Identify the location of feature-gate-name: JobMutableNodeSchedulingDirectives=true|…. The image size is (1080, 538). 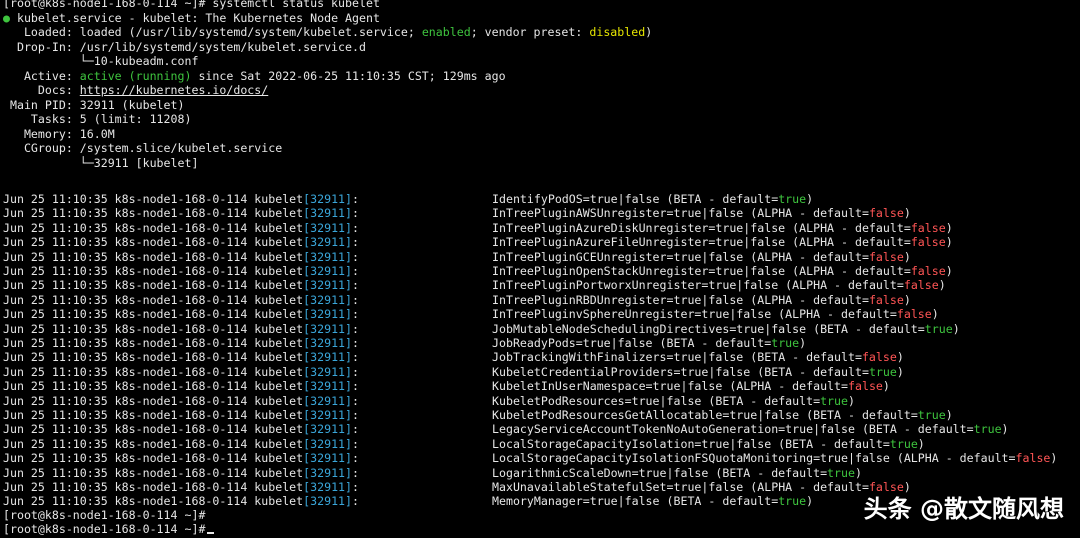
(656, 328).